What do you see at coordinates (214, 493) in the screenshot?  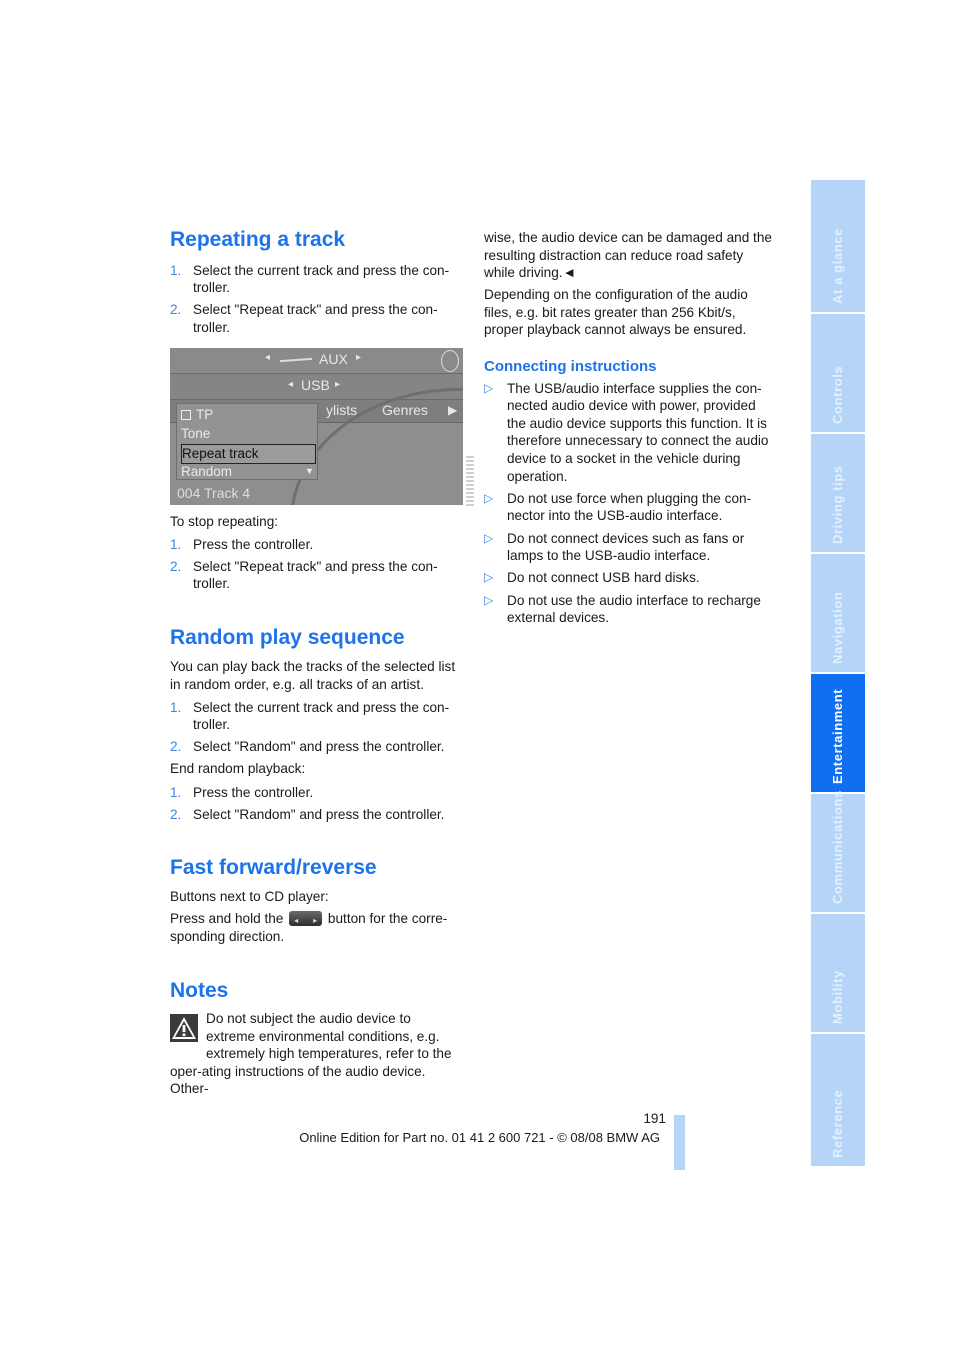 I see `screen-track-label: 004 Track 4` at bounding box center [214, 493].